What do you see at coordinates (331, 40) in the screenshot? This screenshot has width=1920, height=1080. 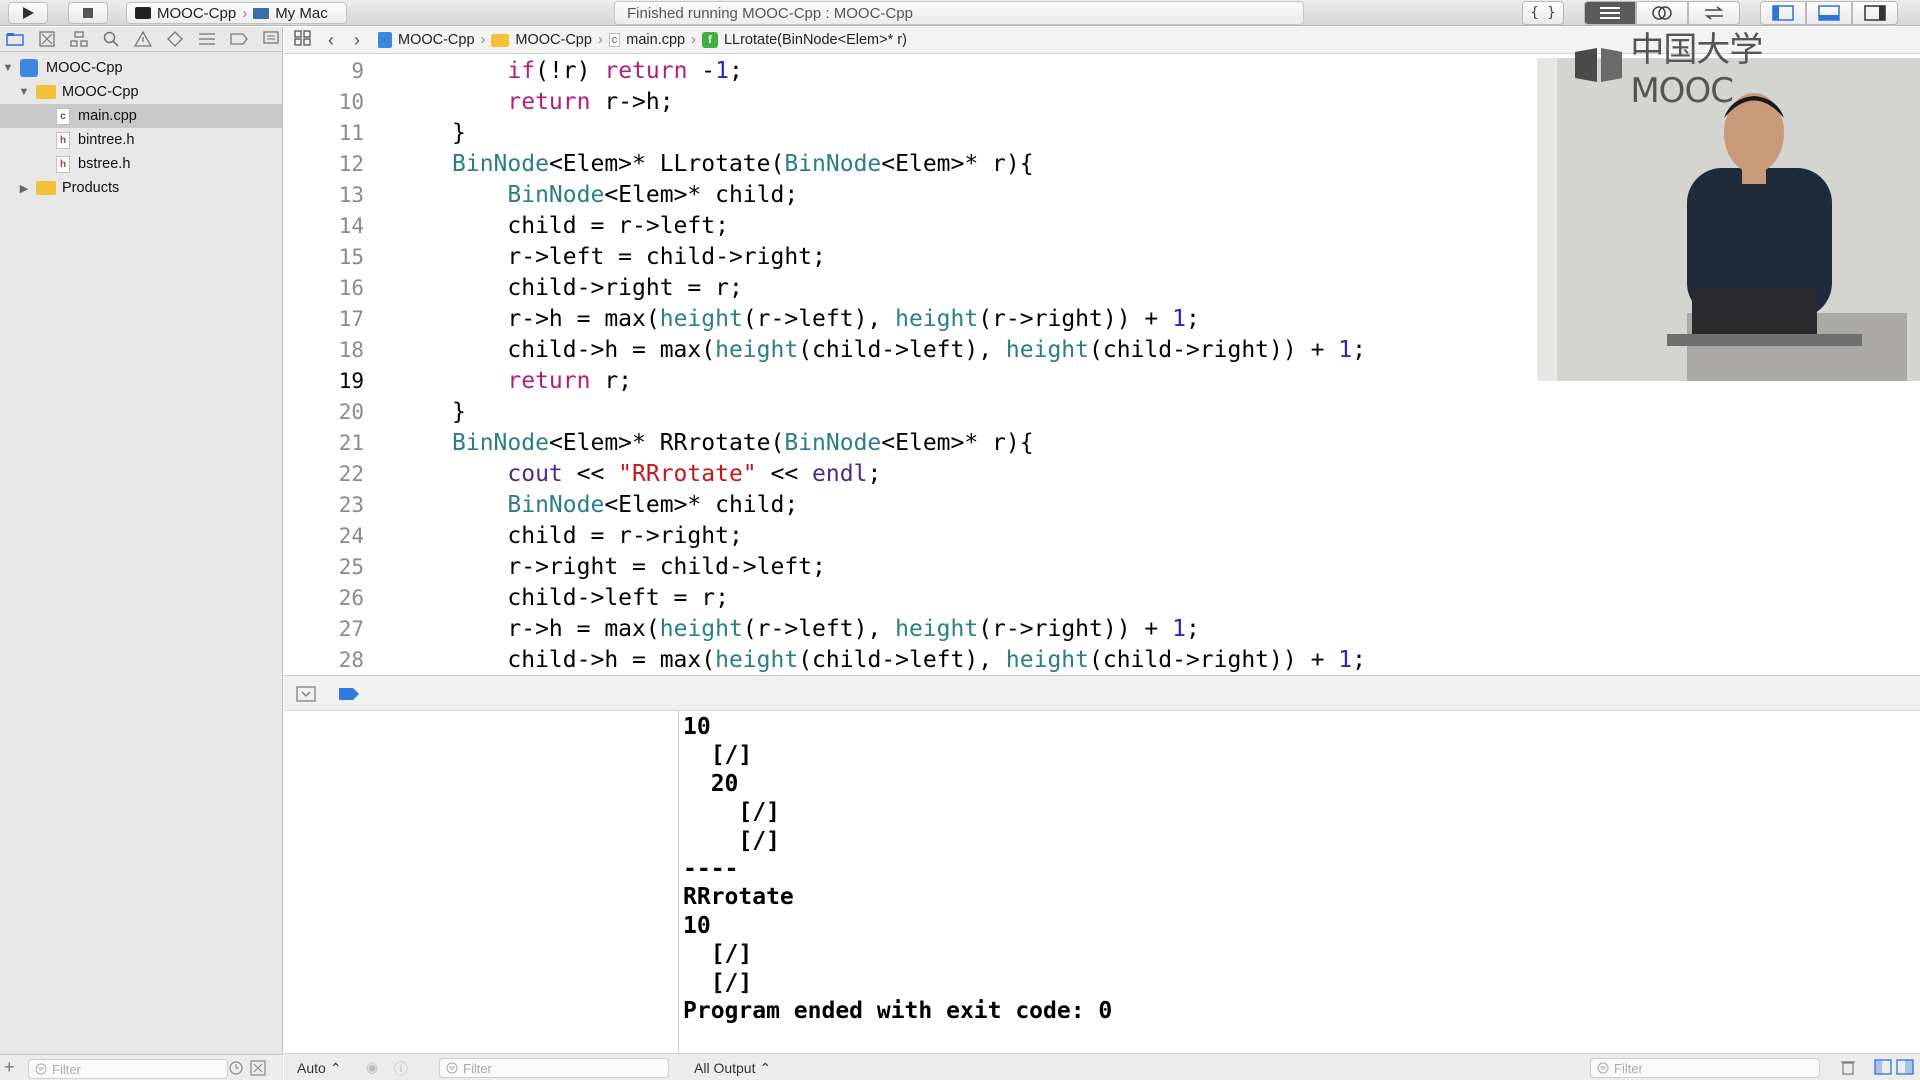 I see `back-arrow-icon: ‹` at bounding box center [331, 40].